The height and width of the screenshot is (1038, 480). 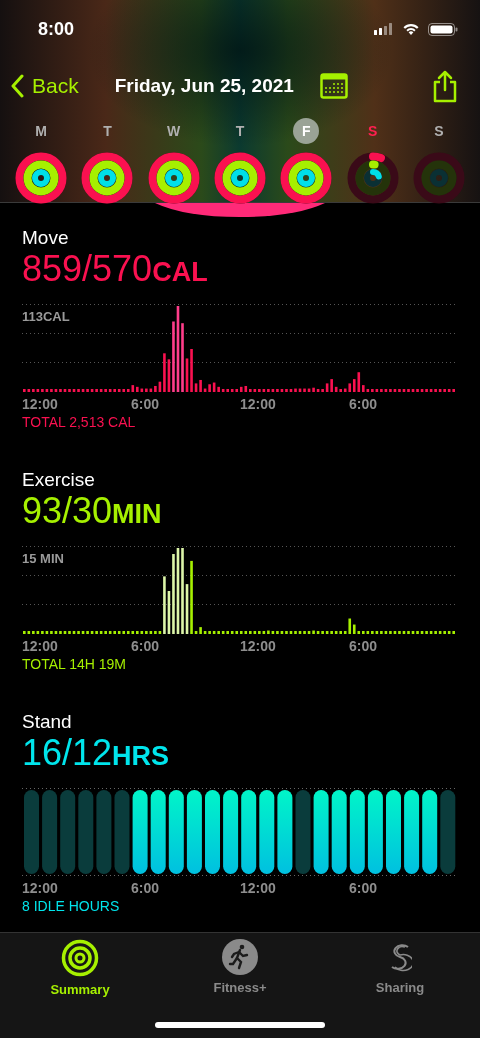 What do you see at coordinates (47, 722) in the screenshot?
I see `section-title: Stand` at bounding box center [47, 722].